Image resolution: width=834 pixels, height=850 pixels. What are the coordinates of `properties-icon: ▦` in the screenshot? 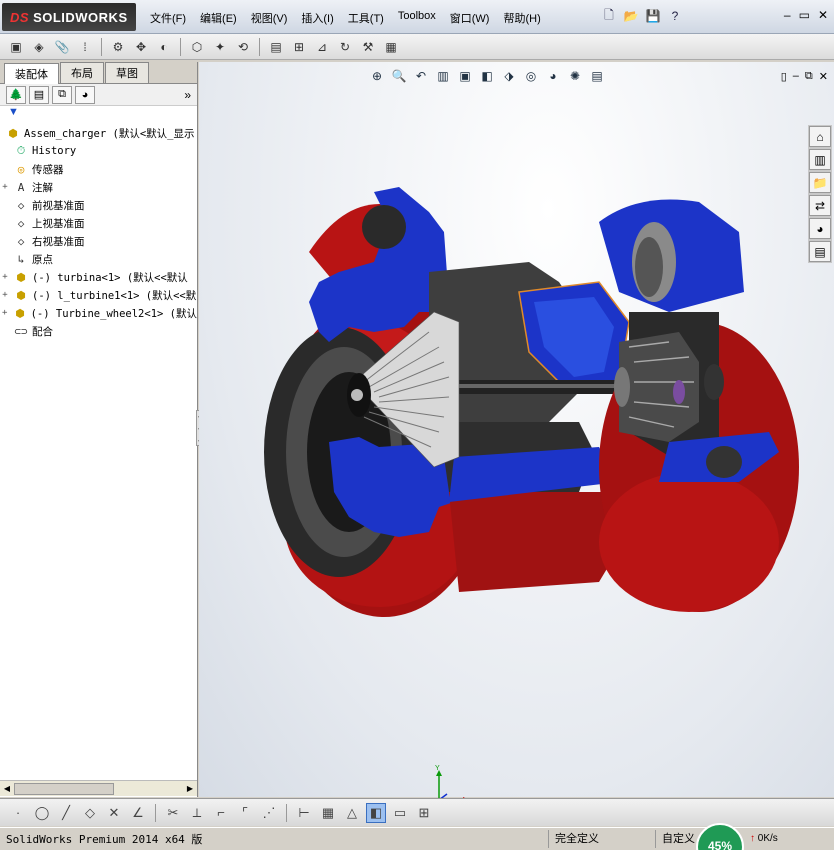 It's located at (391, 47).